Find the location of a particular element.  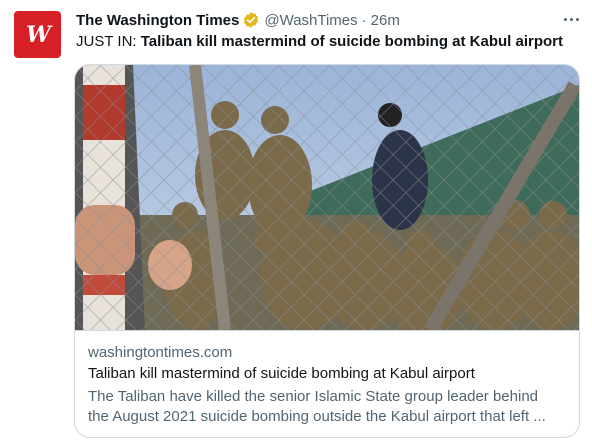

tweet-timestamp: 26m is located at coordinates (385, 20).